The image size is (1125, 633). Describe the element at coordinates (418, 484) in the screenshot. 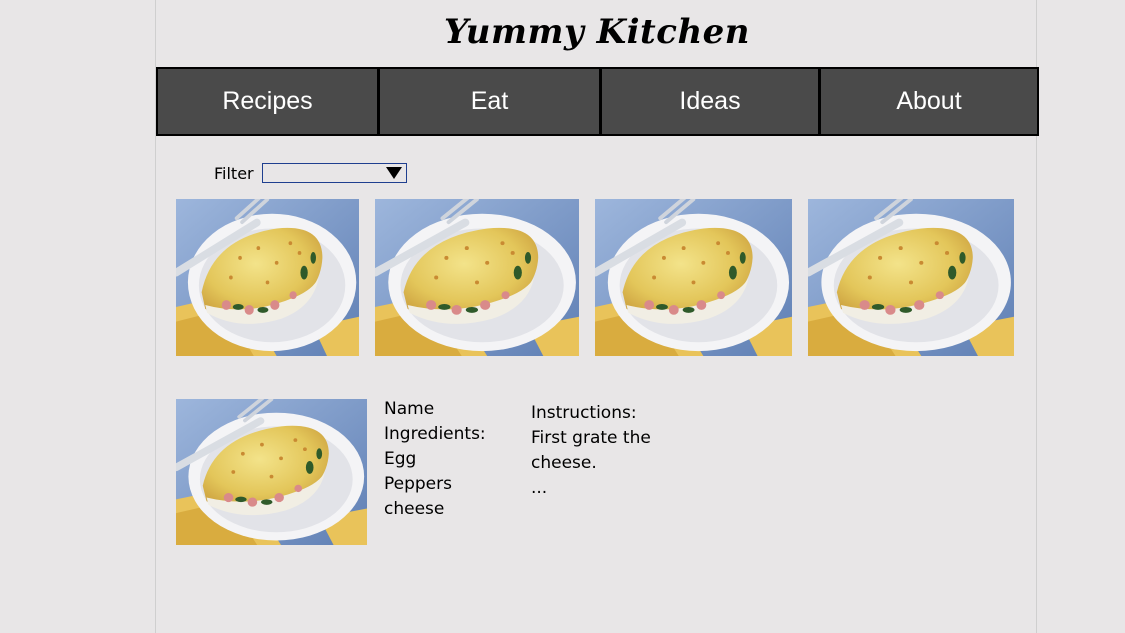

I see `ingredient-item: Peppers` at that location.